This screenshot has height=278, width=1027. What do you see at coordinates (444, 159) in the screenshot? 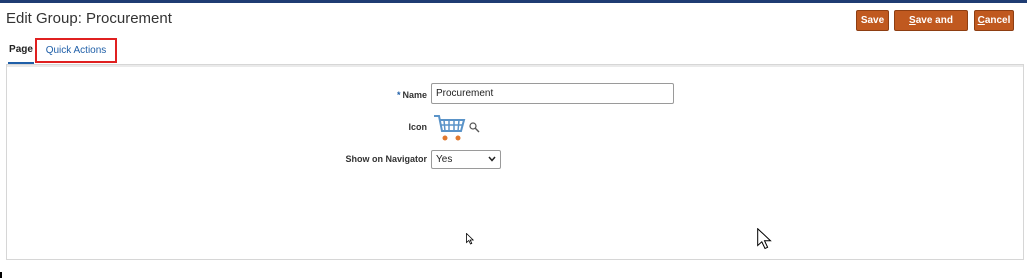
I see `show-on-navigator-value: Yes` at bounding box center [444, 159].